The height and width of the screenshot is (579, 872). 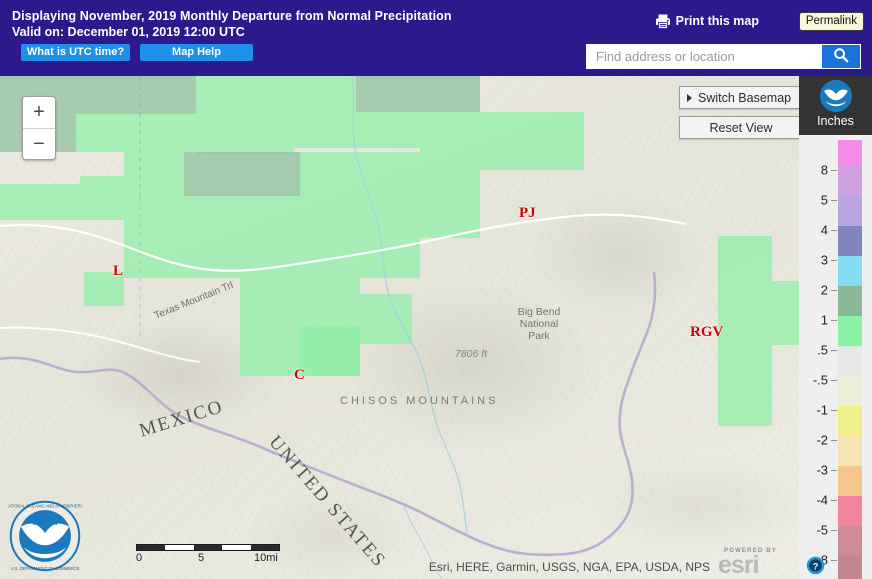 I want to click on legend-value: .5, so click(x=822, y=350).